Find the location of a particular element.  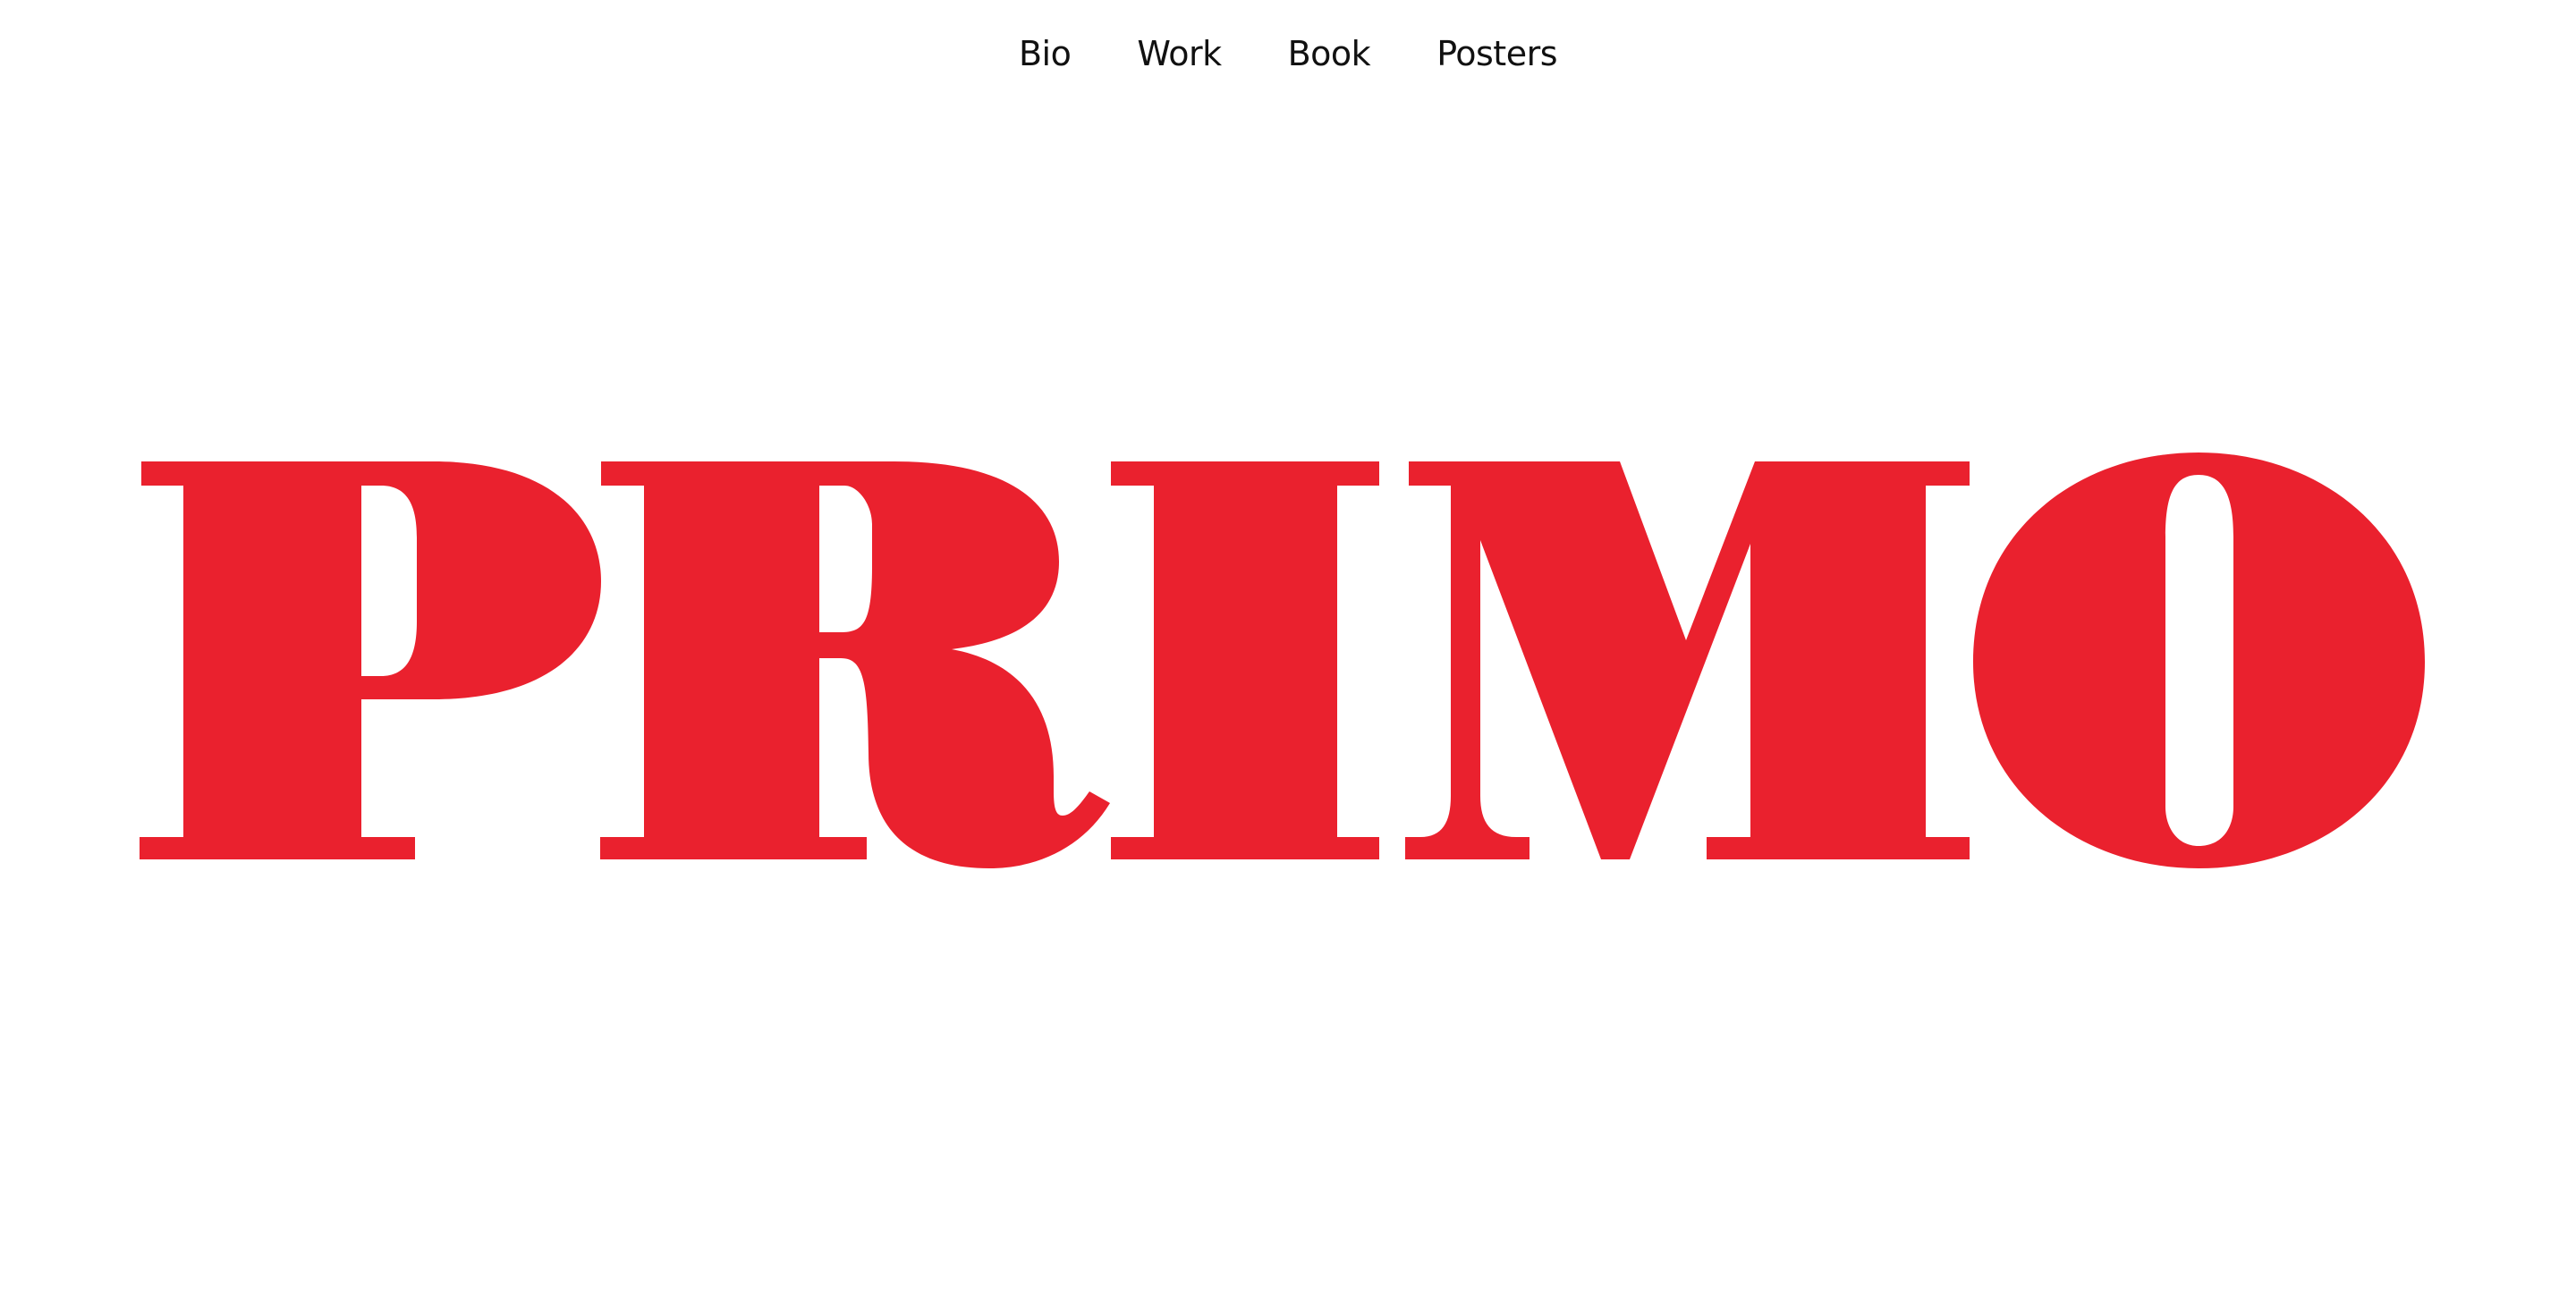

logo-letter-r is located at coordinates (855, 664).